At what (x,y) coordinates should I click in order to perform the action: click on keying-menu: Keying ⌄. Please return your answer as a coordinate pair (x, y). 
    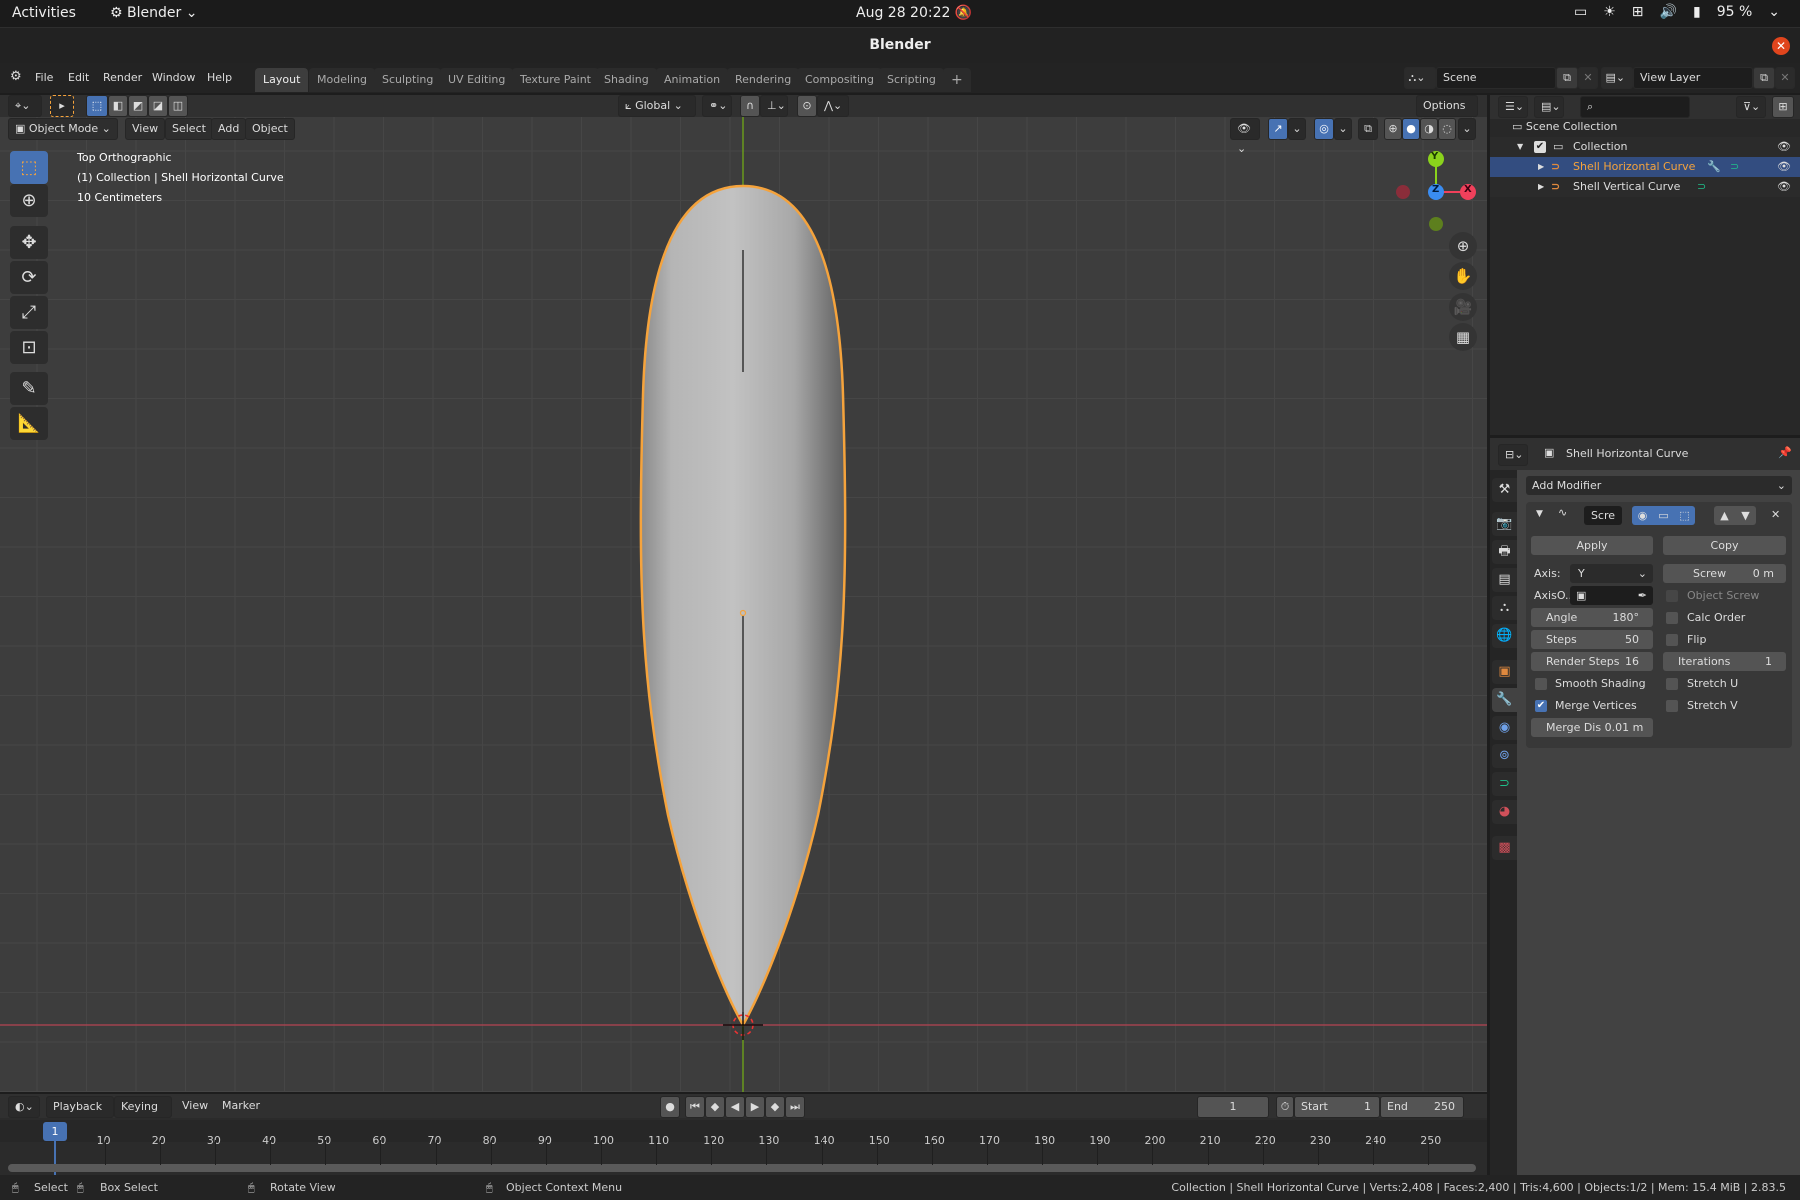
    Looking at the image, I should click on (143, 1114).